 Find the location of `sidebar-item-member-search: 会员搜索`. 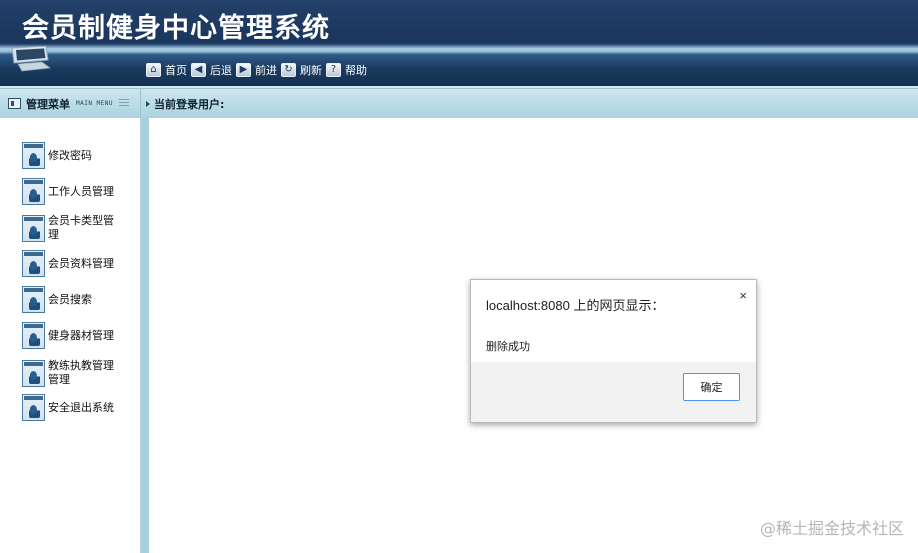

sidebar-item-member-search: 会员搜索 is located at coordinates (72, 299).